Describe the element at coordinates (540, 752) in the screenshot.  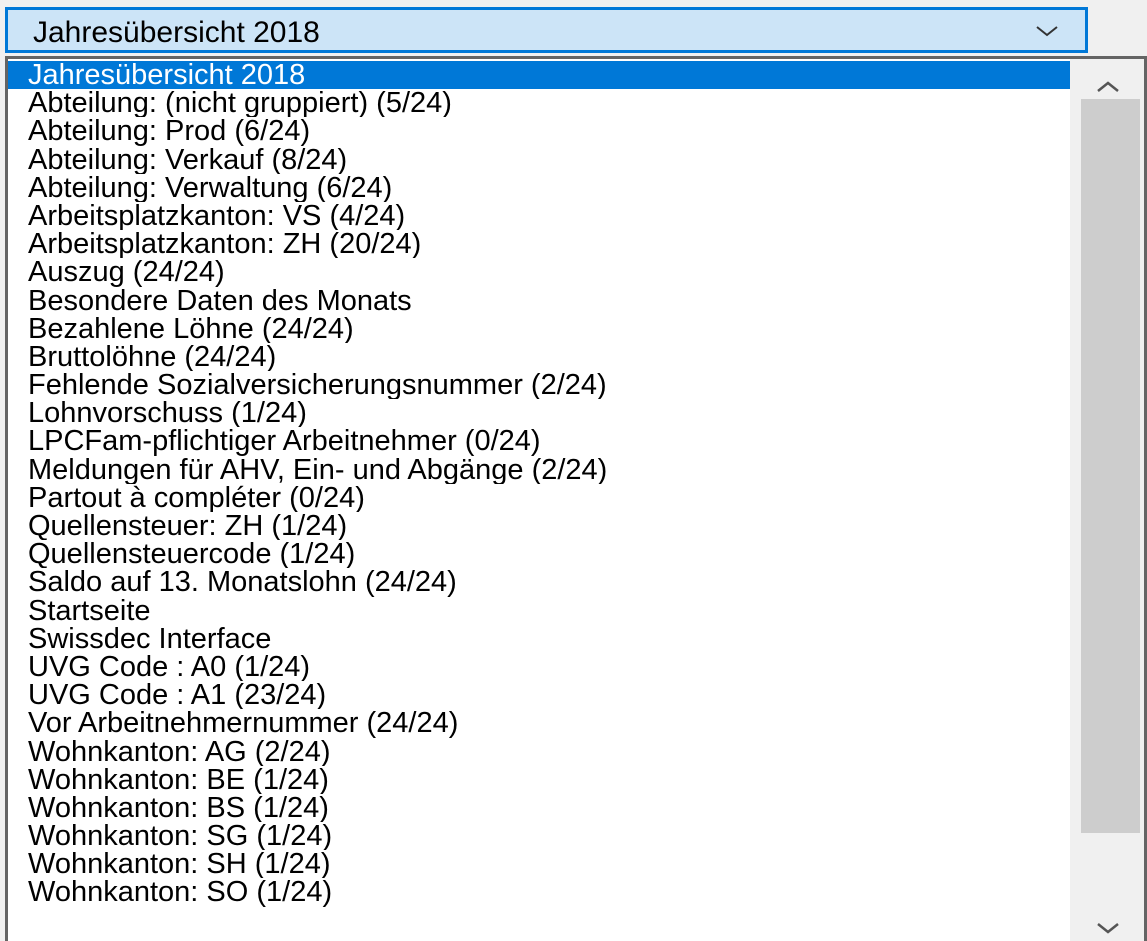
I see `dropdown-option: Wohnkanton: AG (2/24)` at that location.